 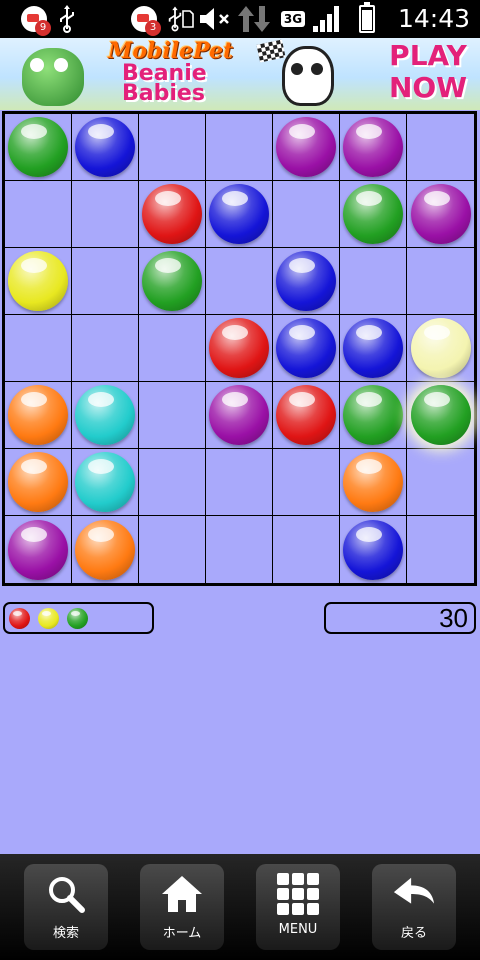 What do you see at coordinates (66, 907) in the screenshot?
I see `search-button: 検索` at bounding box center [66, 907].